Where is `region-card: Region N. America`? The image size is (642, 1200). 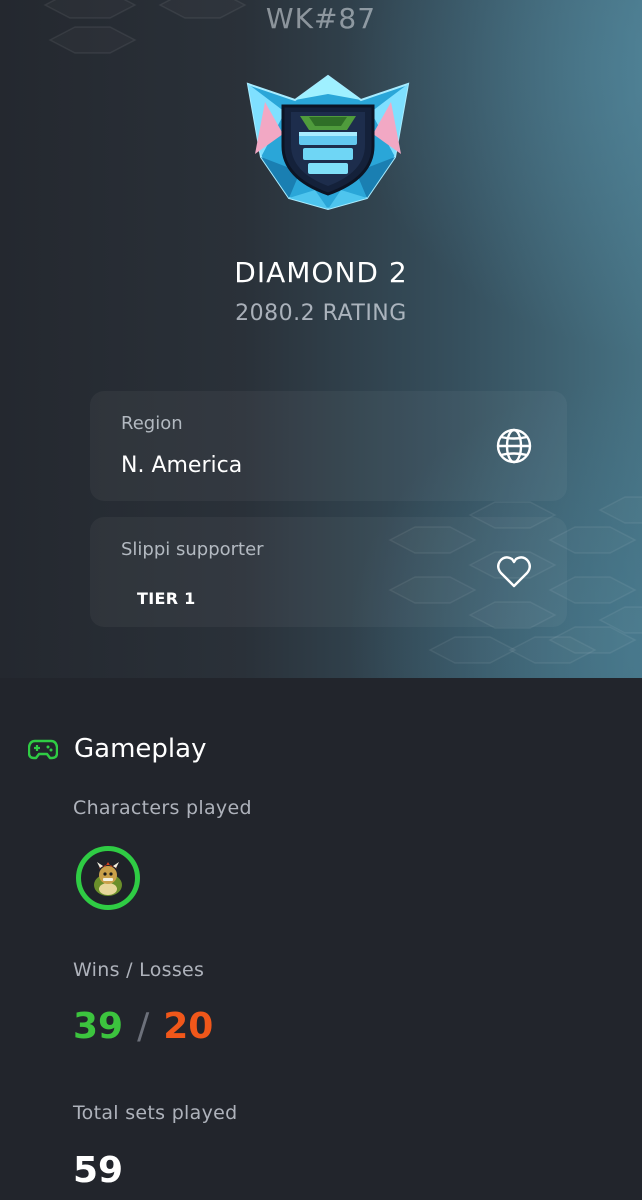
region-card: Region N. America is located at coordinates (328, 446).